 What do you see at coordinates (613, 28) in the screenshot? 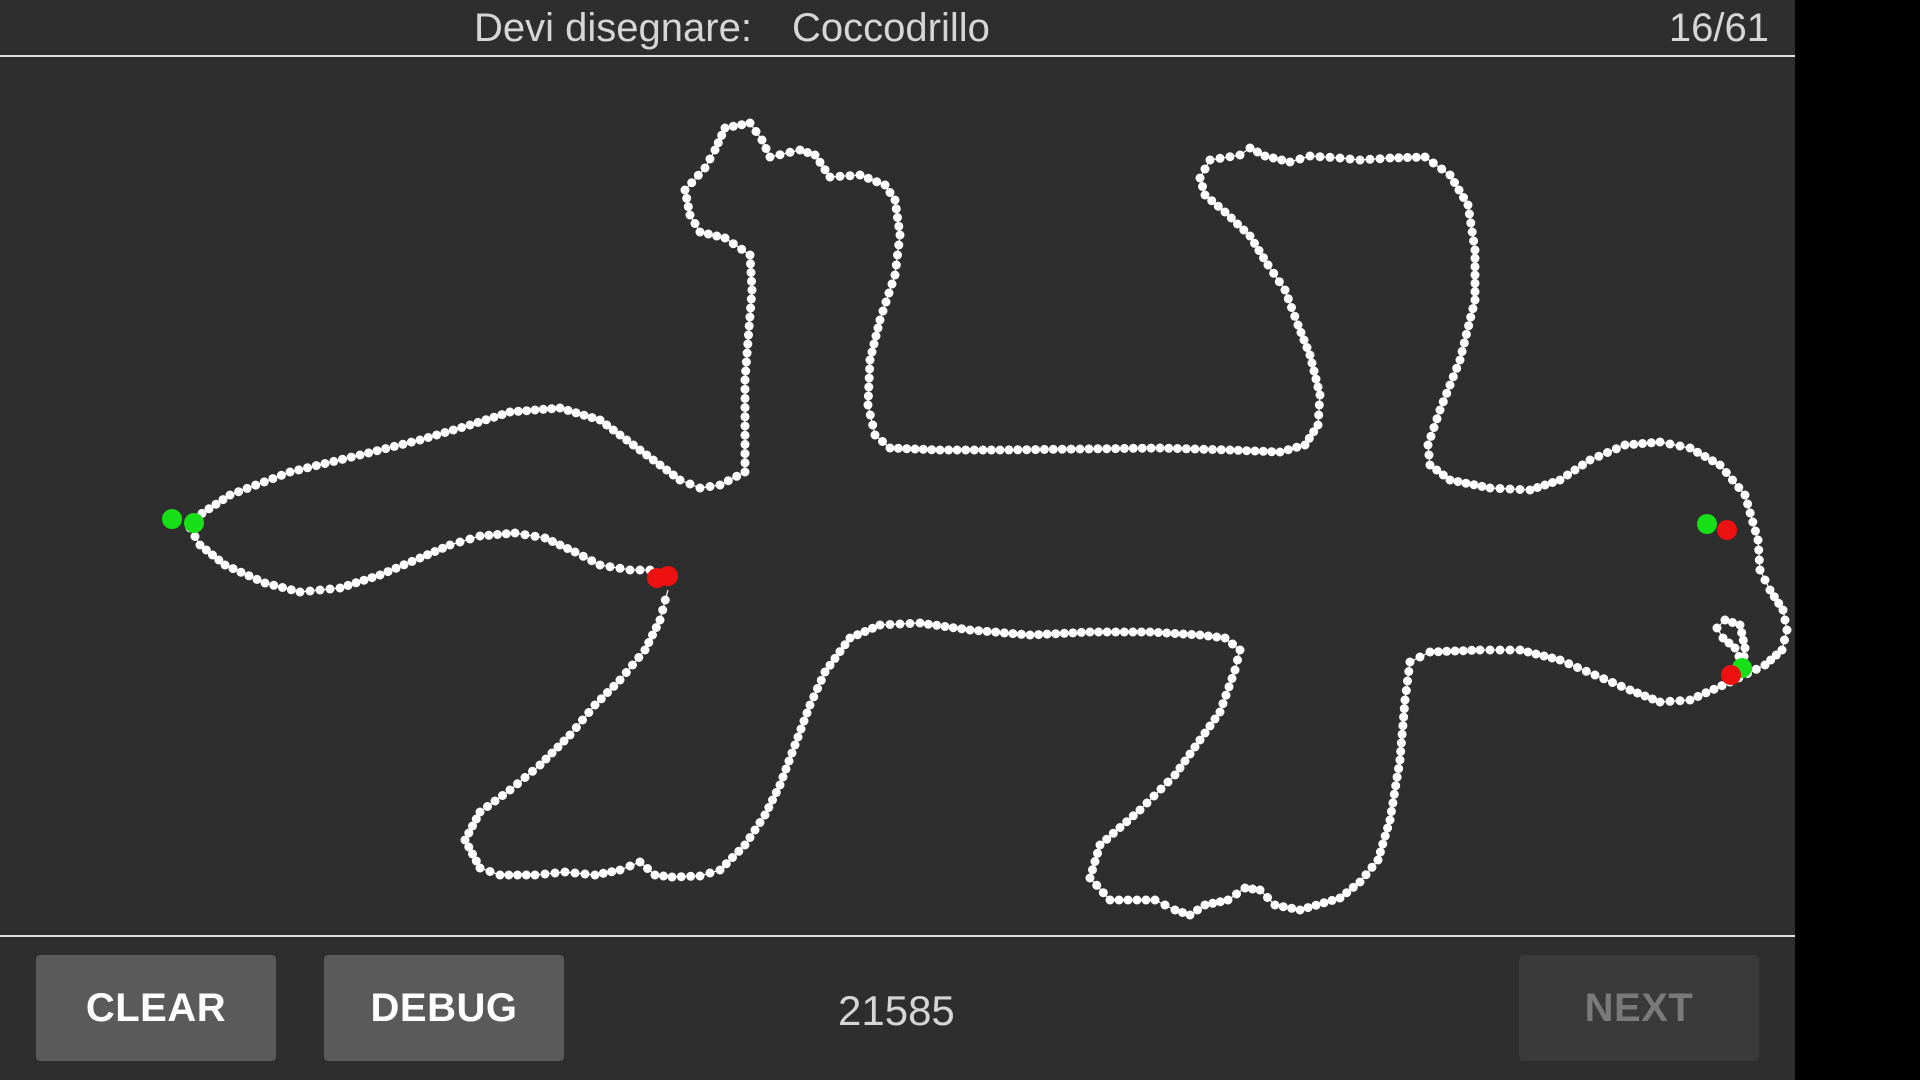
I see `prompt-label: Devi disegnare:` at bounding box center [613, 28].